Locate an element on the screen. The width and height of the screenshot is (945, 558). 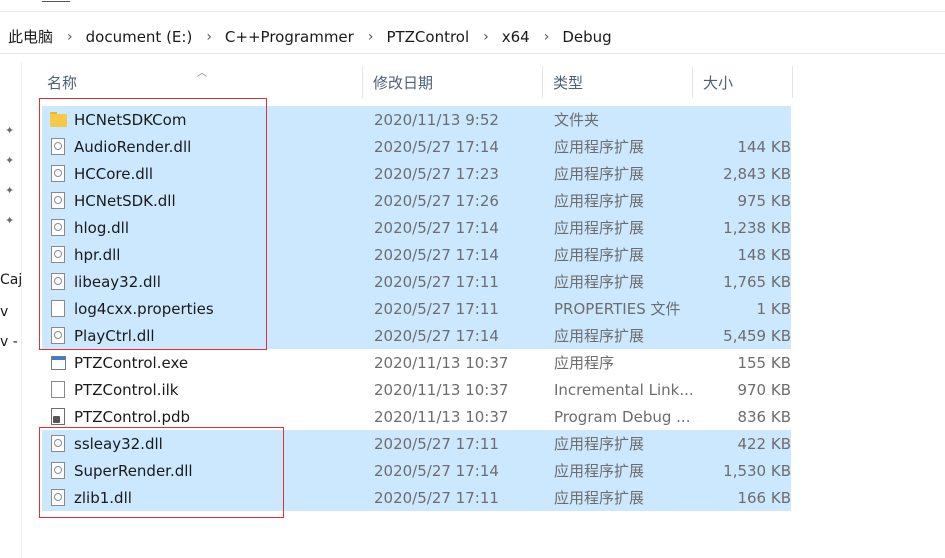
file-name: PlayCtrl.dll is located at coordinates (114, 335).